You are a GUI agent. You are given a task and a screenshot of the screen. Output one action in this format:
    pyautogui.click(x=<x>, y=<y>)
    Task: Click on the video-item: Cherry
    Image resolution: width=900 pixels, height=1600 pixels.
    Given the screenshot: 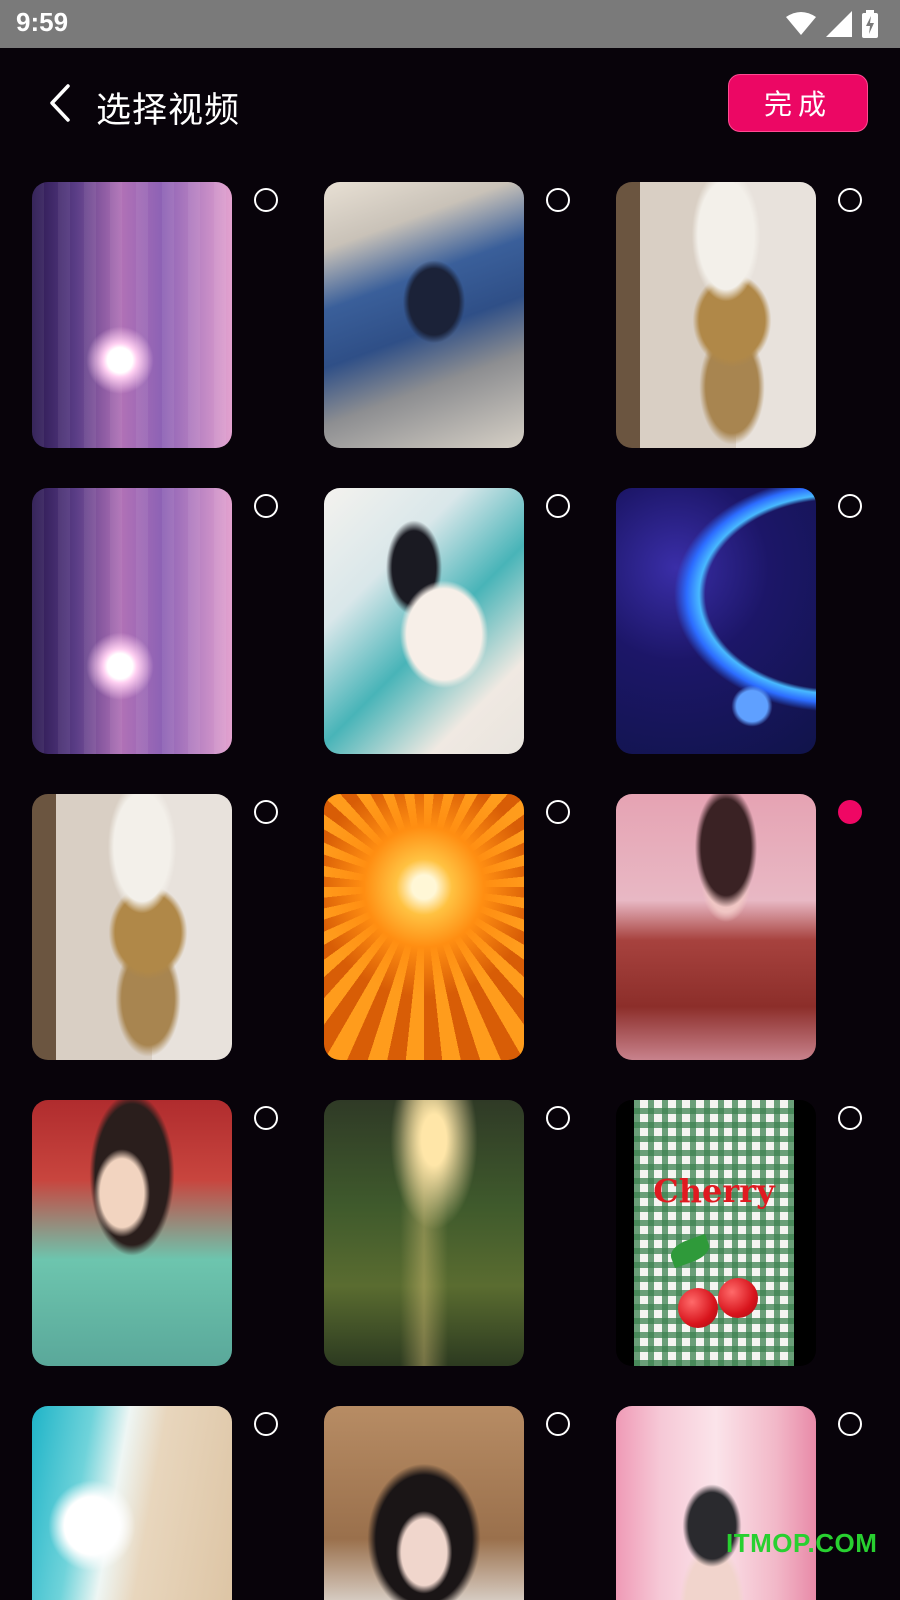 What is the action you would take?
    pyautogui.click(x=758, y=1235)
    